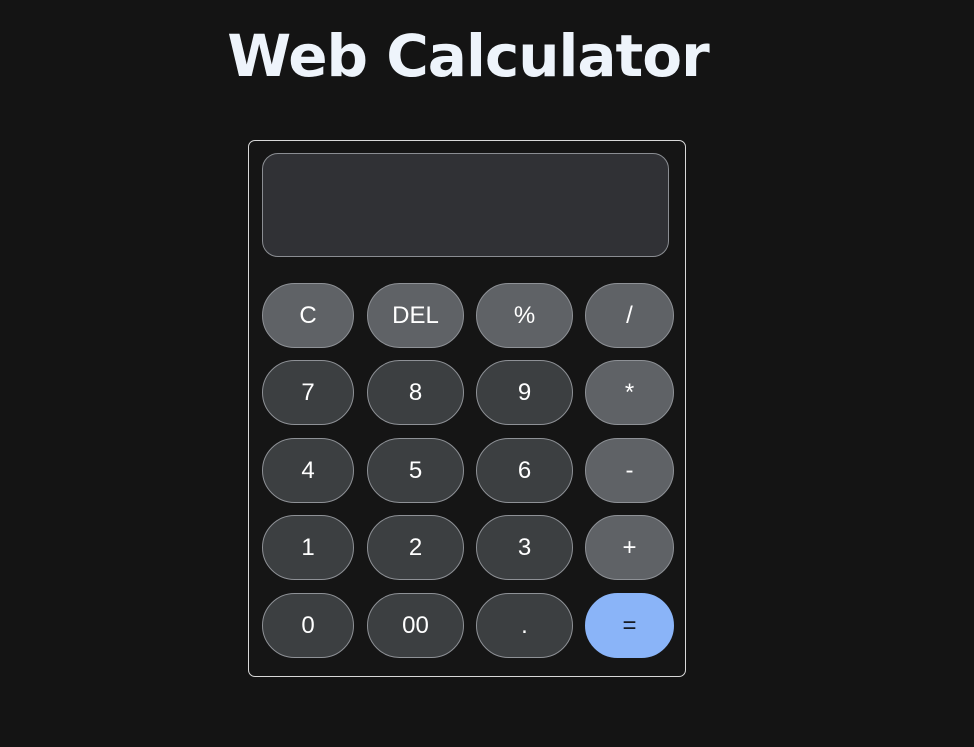 Image resolution: width=974 pixels, height=747 pixels. Describe the element at coordinates (308, 470) in the screenshot. I see `digit-4-button: 4` at that location.